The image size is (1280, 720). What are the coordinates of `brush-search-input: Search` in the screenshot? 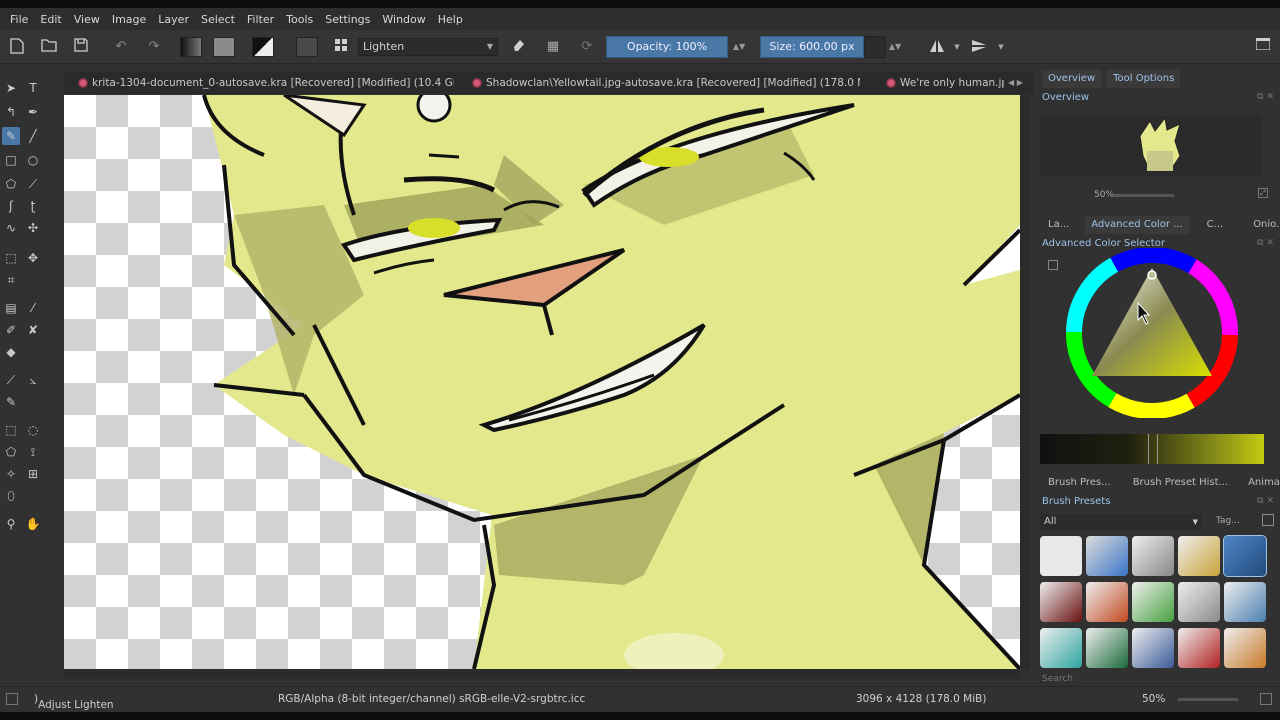 It's located at (1057, 679).